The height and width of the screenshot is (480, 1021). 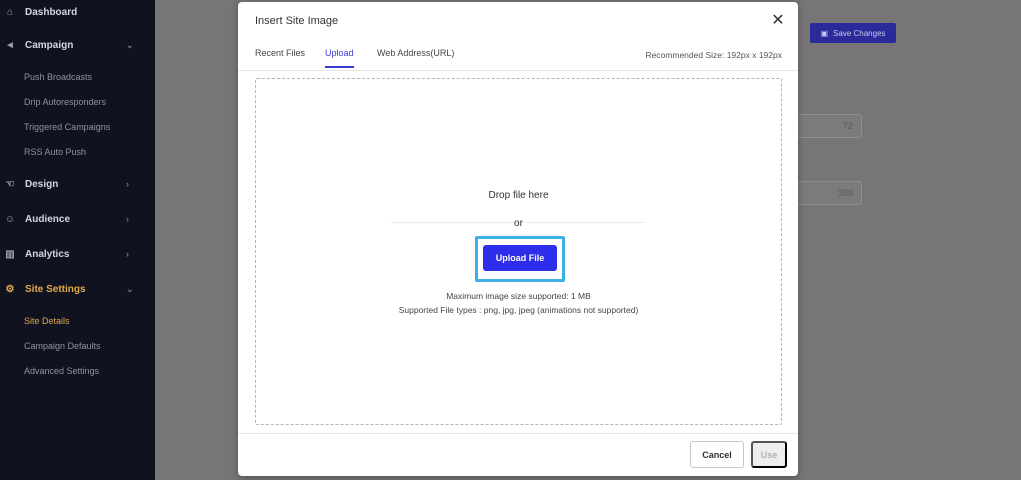 I want to click on recommended-size-text: Recommended Size: 192px x 192px, so click(x=713, y=55).